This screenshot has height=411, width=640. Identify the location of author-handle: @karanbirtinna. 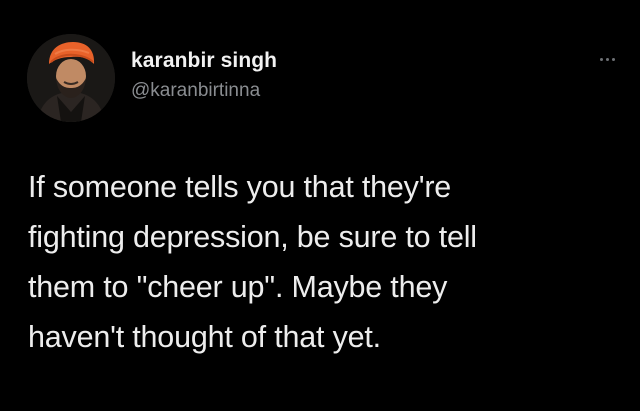
(195, 91).